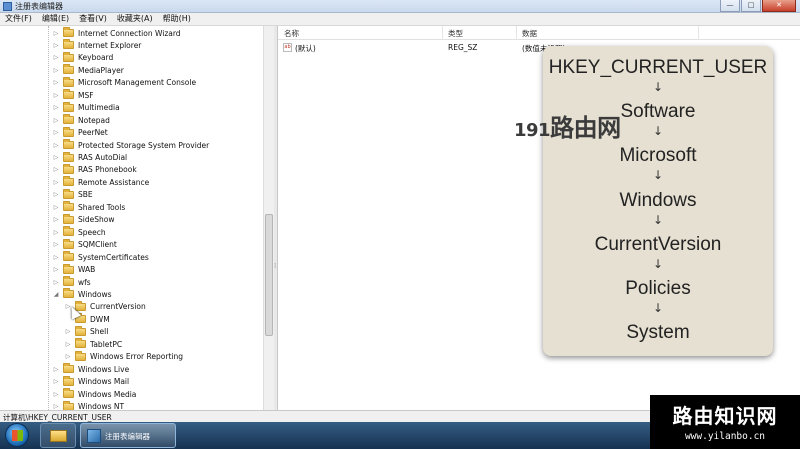 Image resolution: width=800 pixels, height=449 pixels. Describe the element at coordinates (100, 257) in the screenshot. I see `tree-item: ▷ SystemCertificates` at that location.